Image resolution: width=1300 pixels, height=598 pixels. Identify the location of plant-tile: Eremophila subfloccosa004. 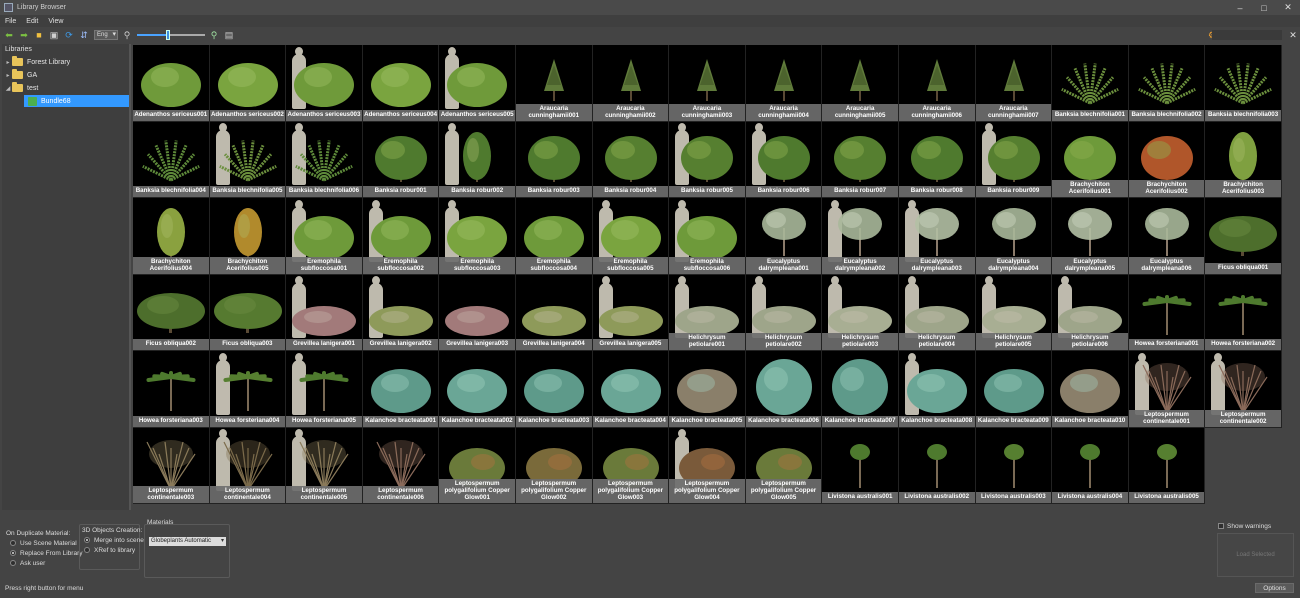
(554, 236).